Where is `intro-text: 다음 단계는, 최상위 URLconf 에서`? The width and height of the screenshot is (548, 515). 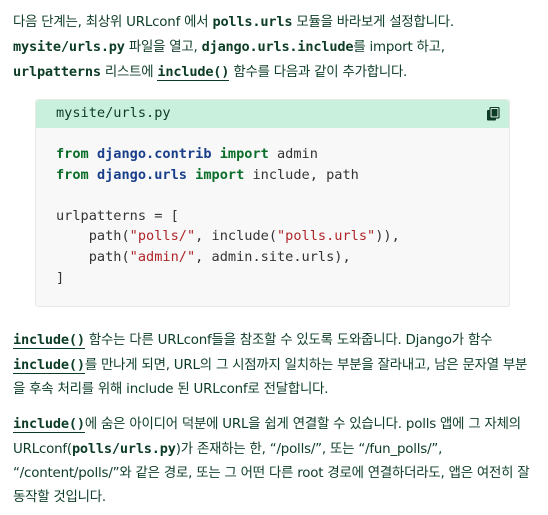 intro-text: 다음 단계는, 최상위 URLconf 에서 is located at coordinates (113, 22).